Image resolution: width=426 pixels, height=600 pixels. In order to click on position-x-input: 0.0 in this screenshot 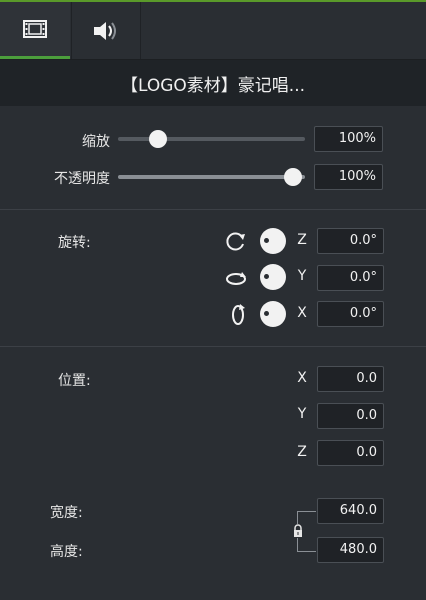, I will do `click(350, 379)`.